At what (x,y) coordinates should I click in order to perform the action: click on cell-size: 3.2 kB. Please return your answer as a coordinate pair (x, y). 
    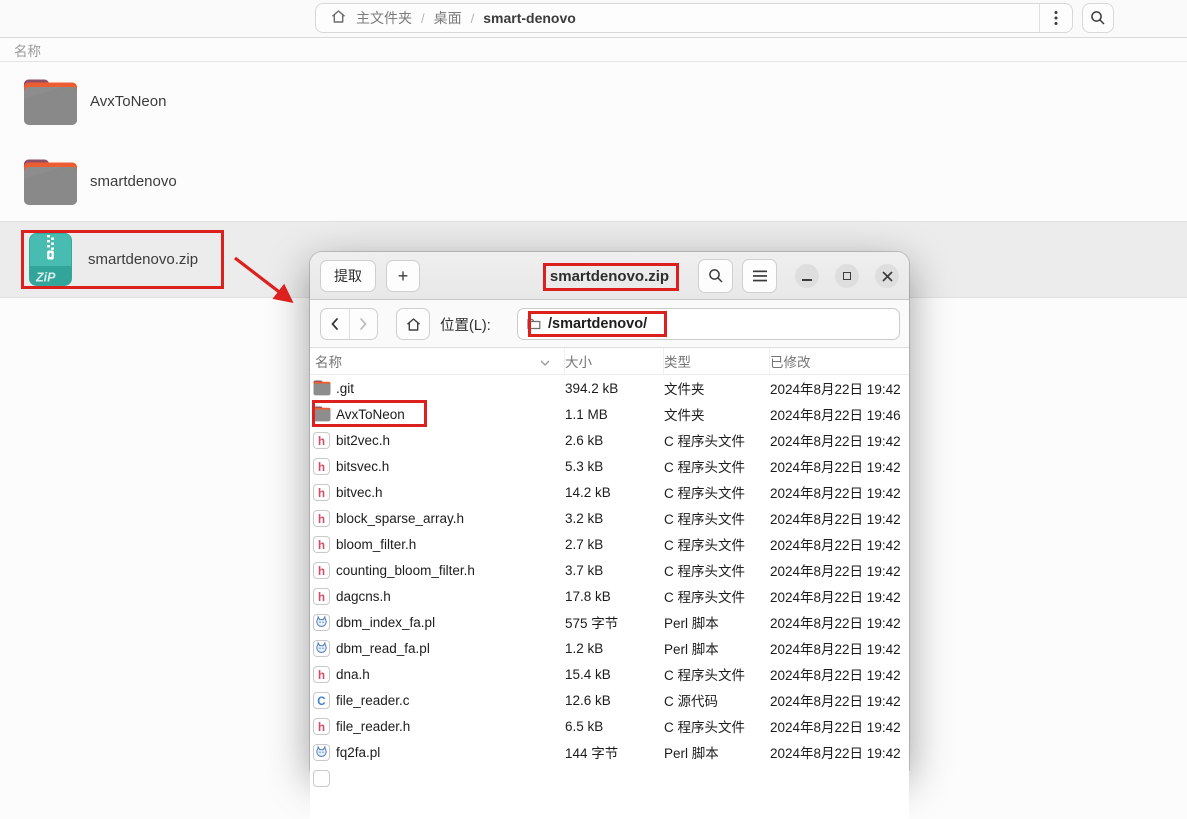
    Looking at the image, I should click on (584, 518).